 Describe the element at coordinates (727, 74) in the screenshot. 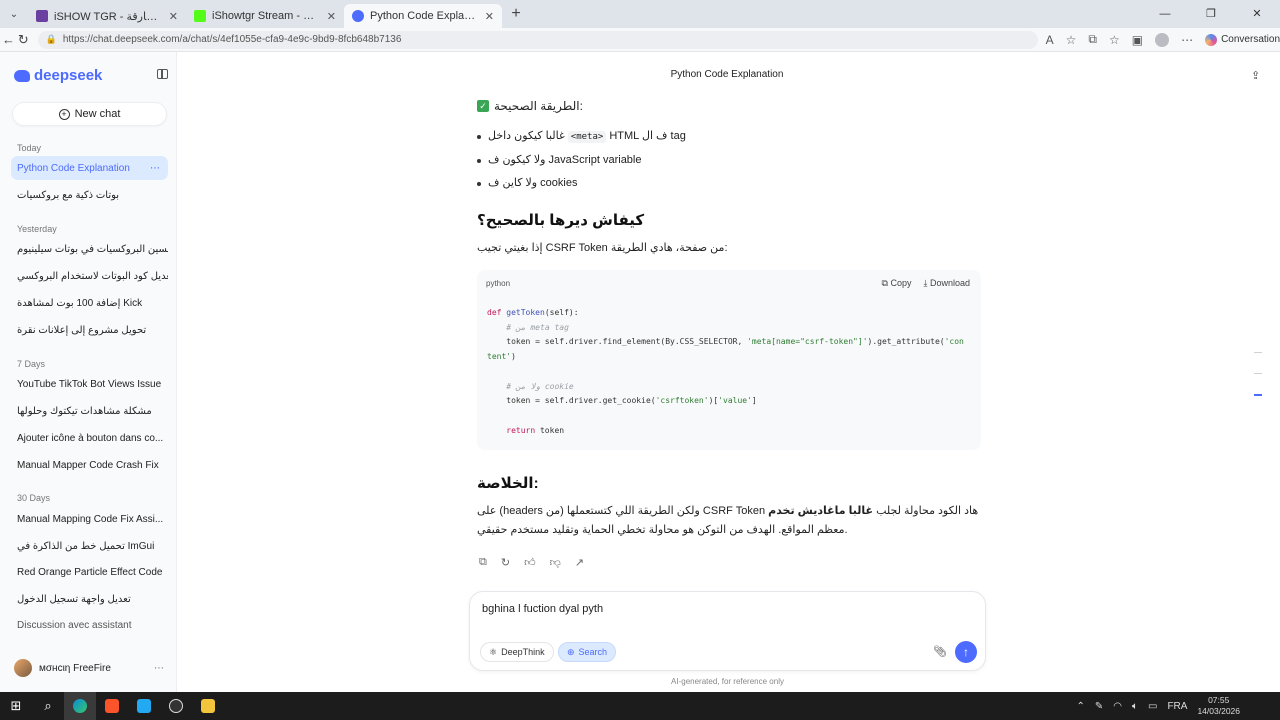

I see `chat-title: Python Code Explanation` at that location.